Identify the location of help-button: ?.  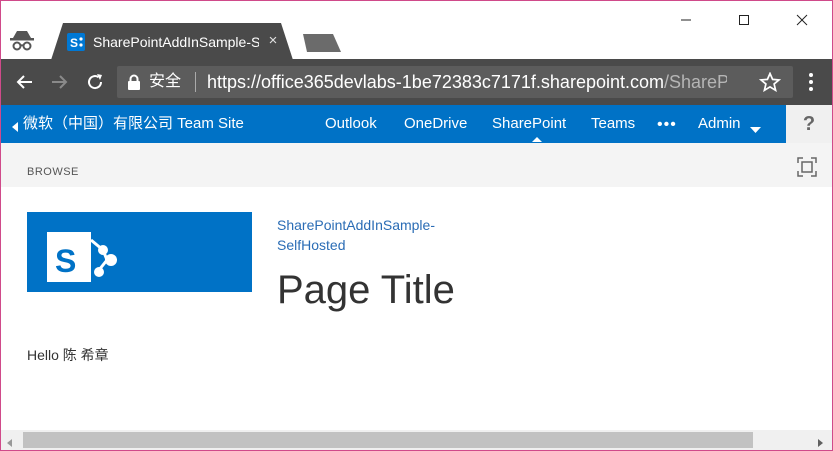
(809, 124).